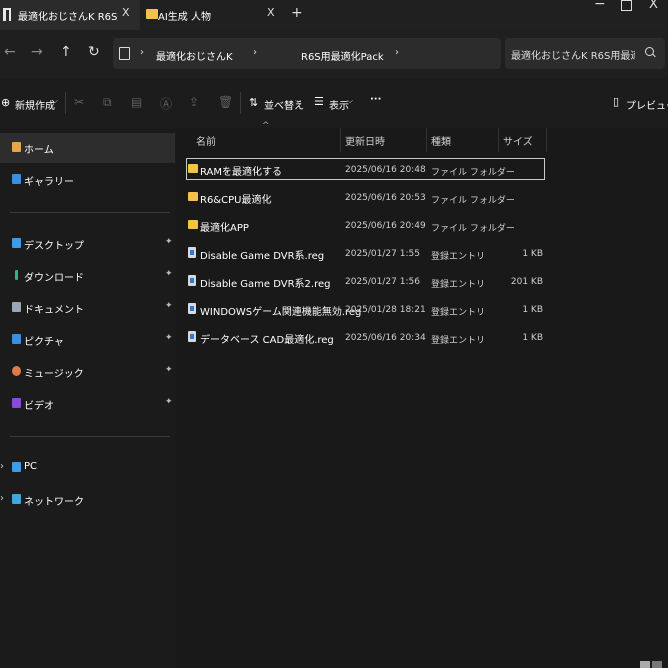 The width and height of the screenshot is (668, 668). I want to click on nav-item-pc: › PC, so click(87, 468).